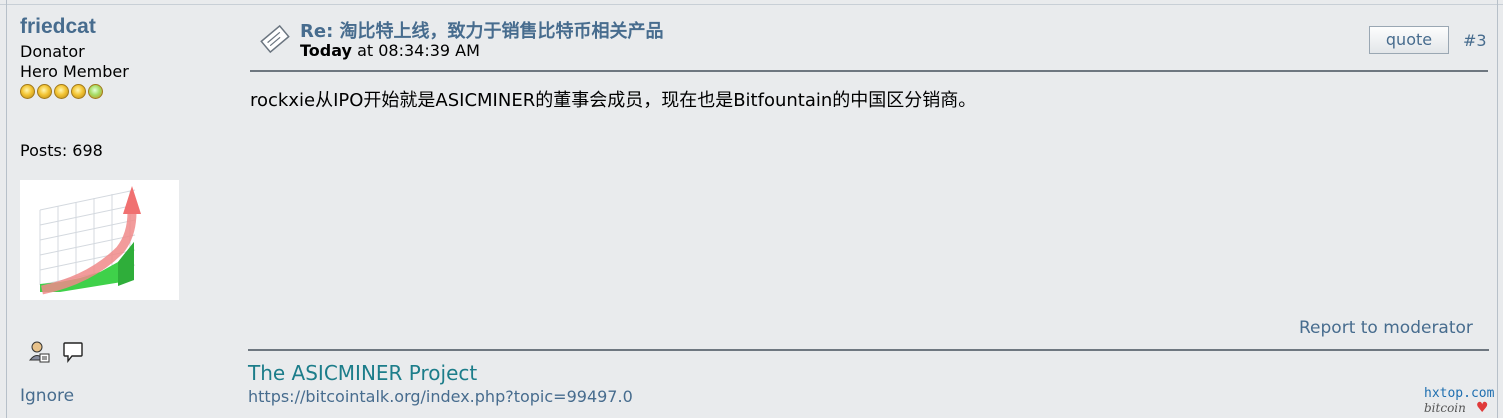  Describe the element at coordinates (61, 150) in the screenshot. I see `poster-post-count: Posts: 698` at that location.